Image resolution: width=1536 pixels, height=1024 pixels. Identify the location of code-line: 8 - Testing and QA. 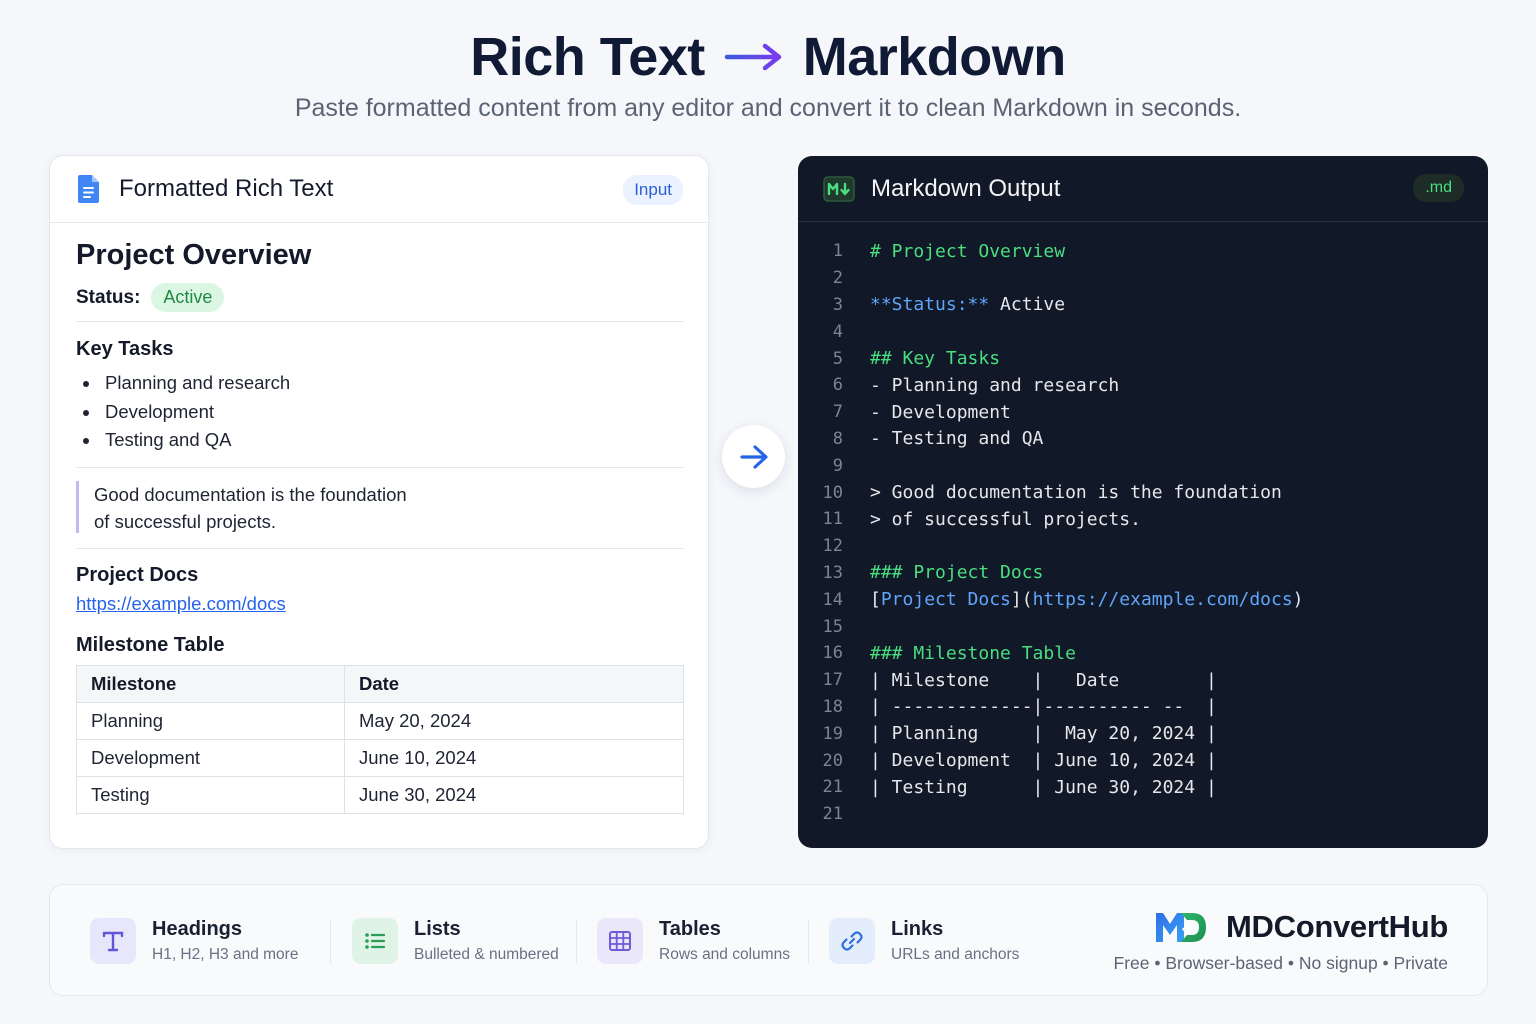
(1143, 439).